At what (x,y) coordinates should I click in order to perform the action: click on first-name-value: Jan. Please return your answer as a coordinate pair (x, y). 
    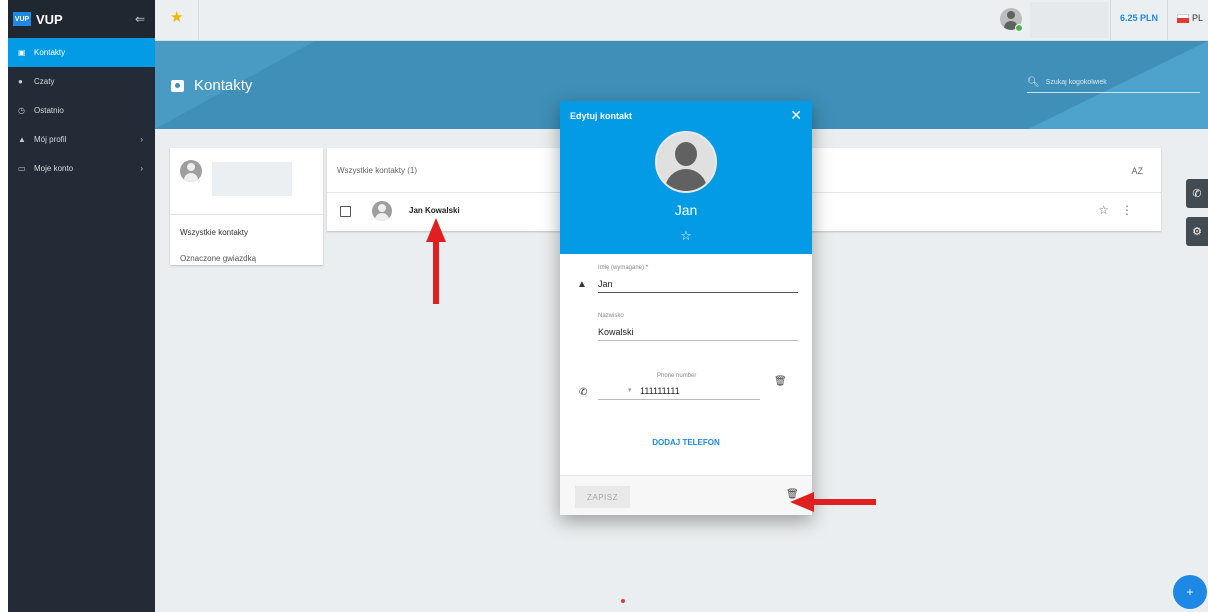
    Looking at the image, I should click on (605, 284).